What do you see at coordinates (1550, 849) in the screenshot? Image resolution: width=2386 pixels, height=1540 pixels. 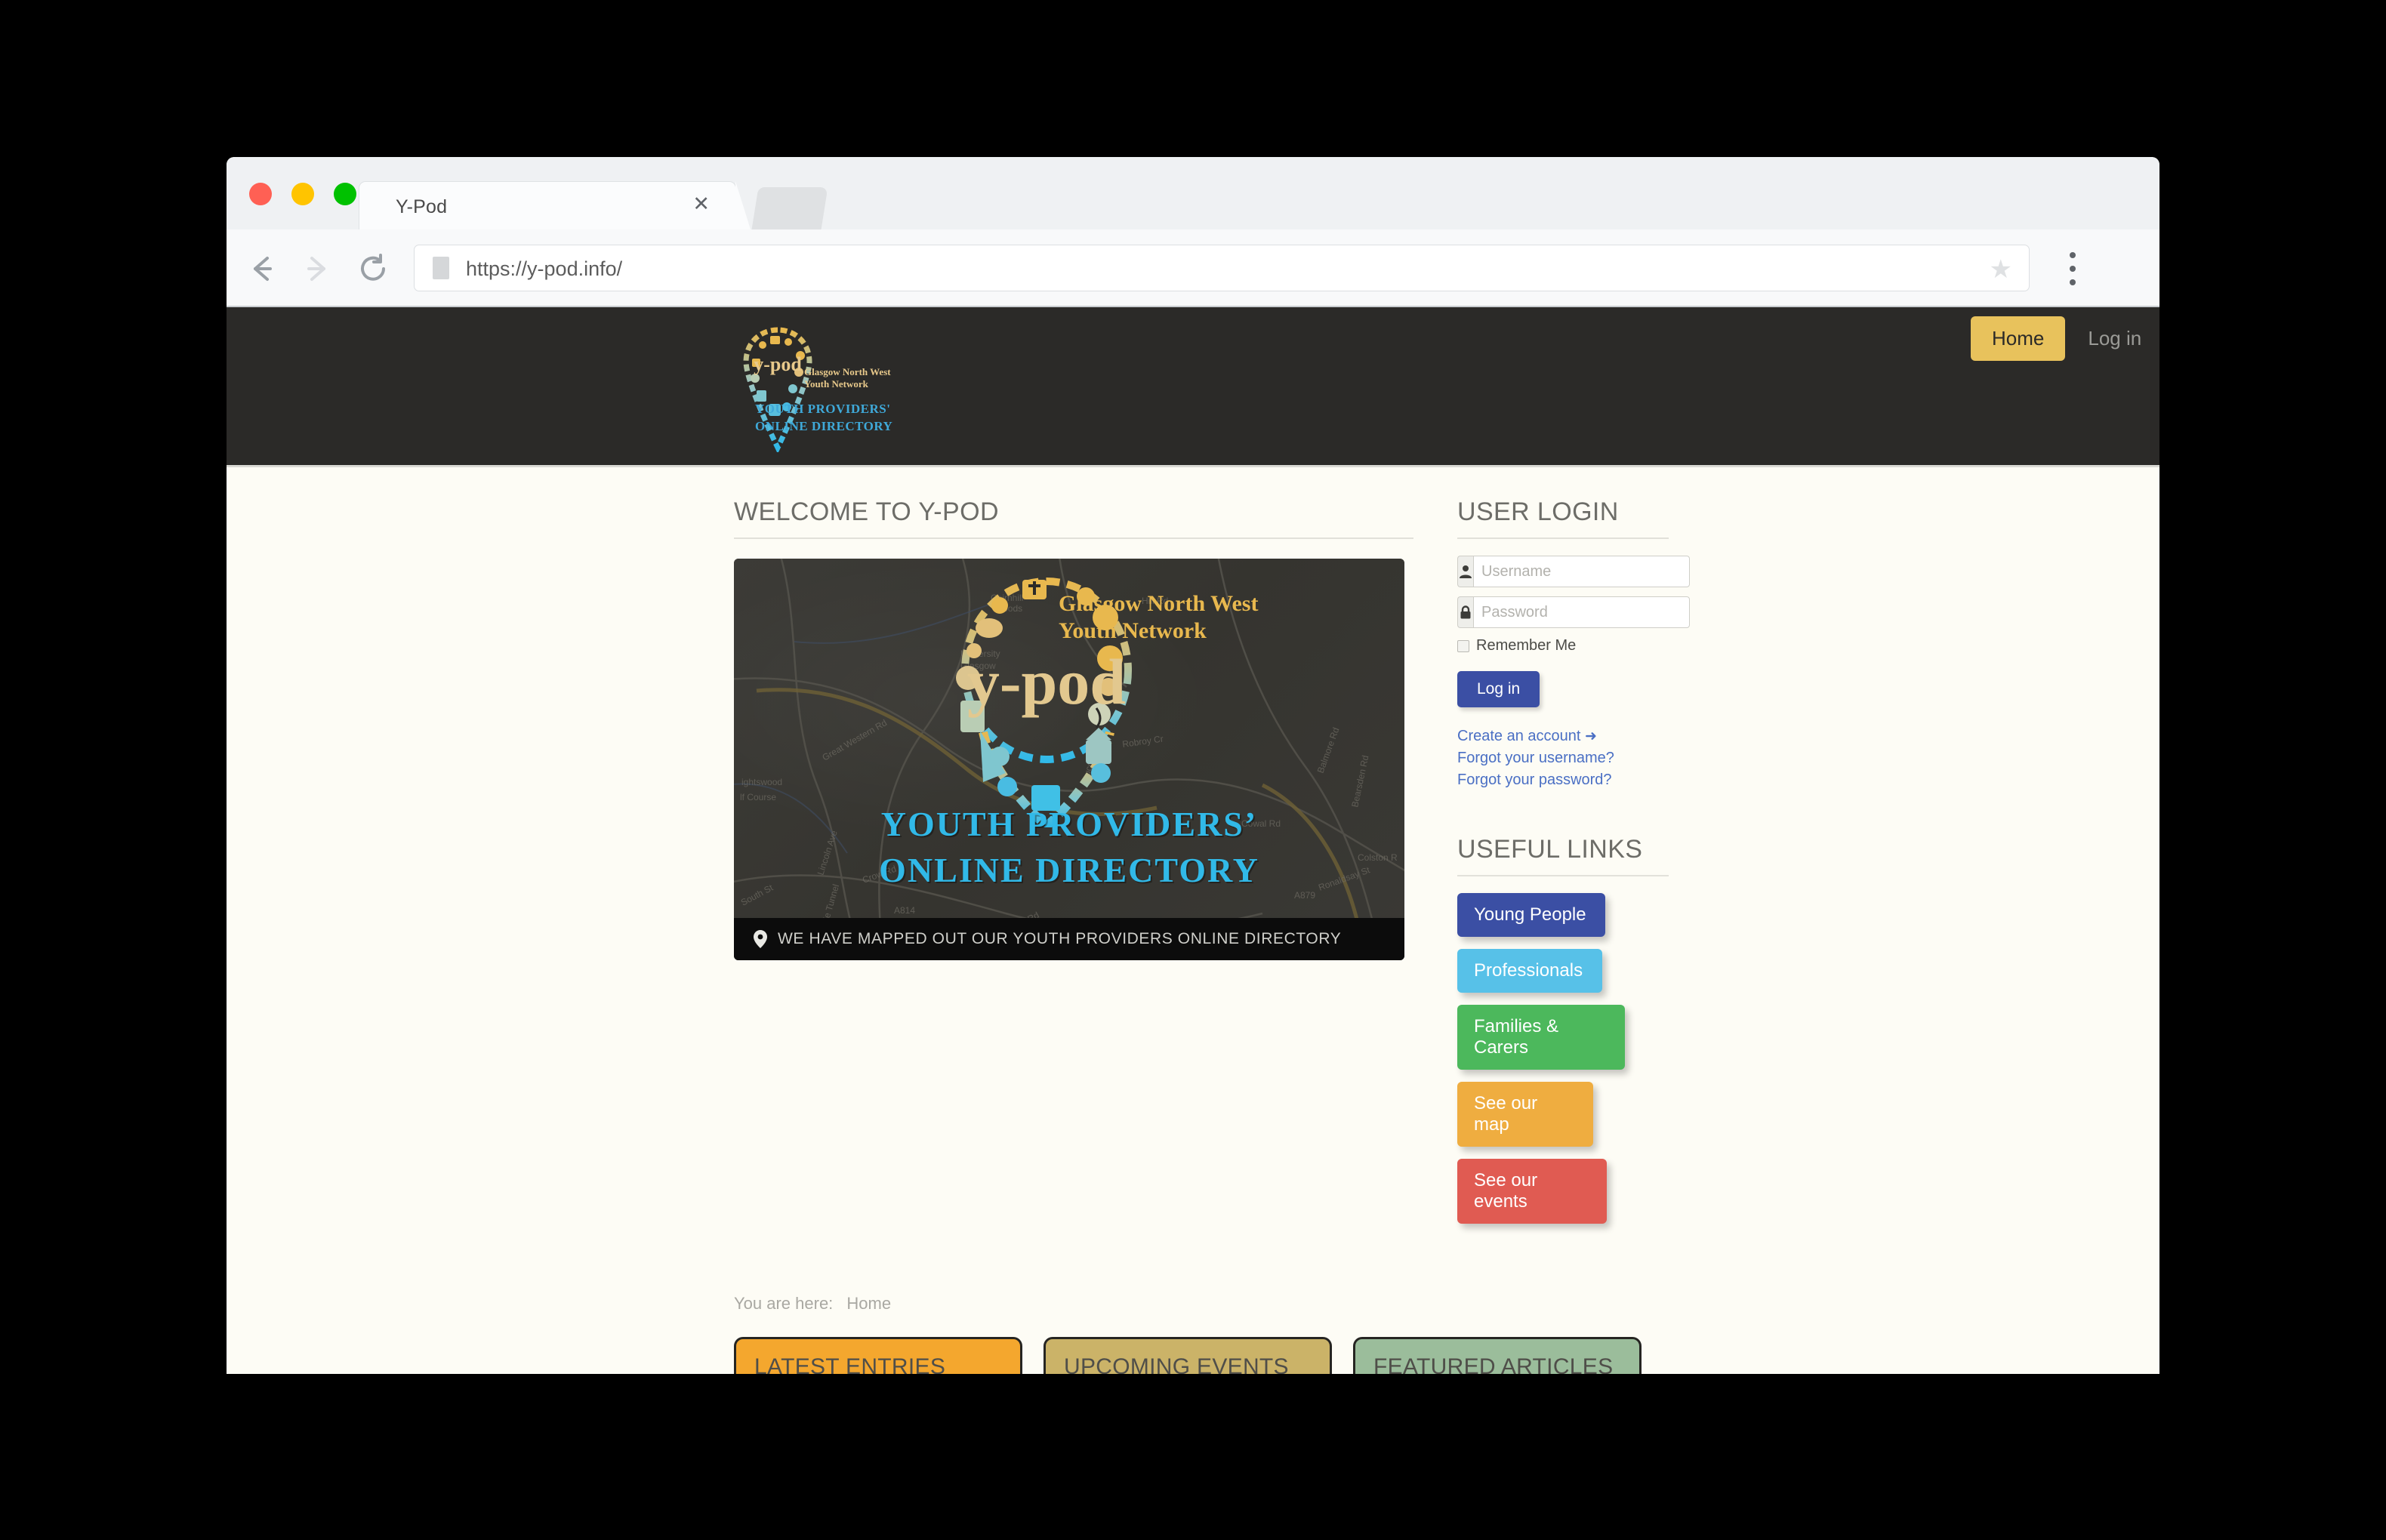 I see `useful-links-title: USEFUL LINKS` at bounding box center [1550, 849].